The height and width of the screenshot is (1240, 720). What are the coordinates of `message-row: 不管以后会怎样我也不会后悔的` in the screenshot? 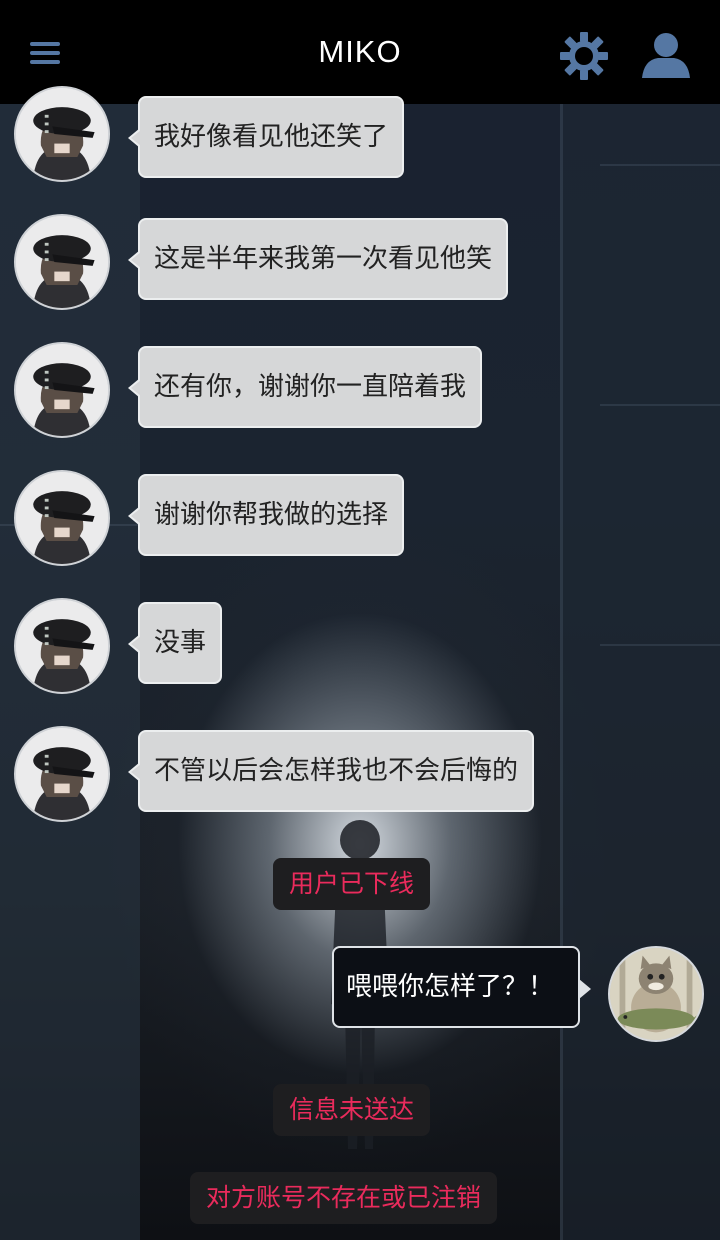 It's located at (360, 776).